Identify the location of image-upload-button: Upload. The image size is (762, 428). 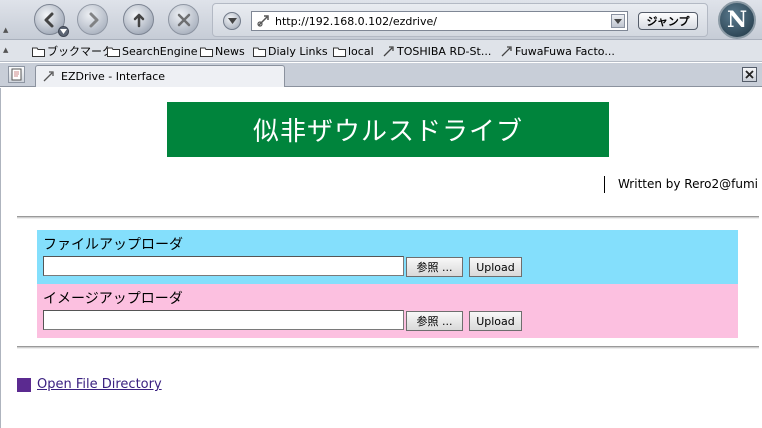
(495, 321).